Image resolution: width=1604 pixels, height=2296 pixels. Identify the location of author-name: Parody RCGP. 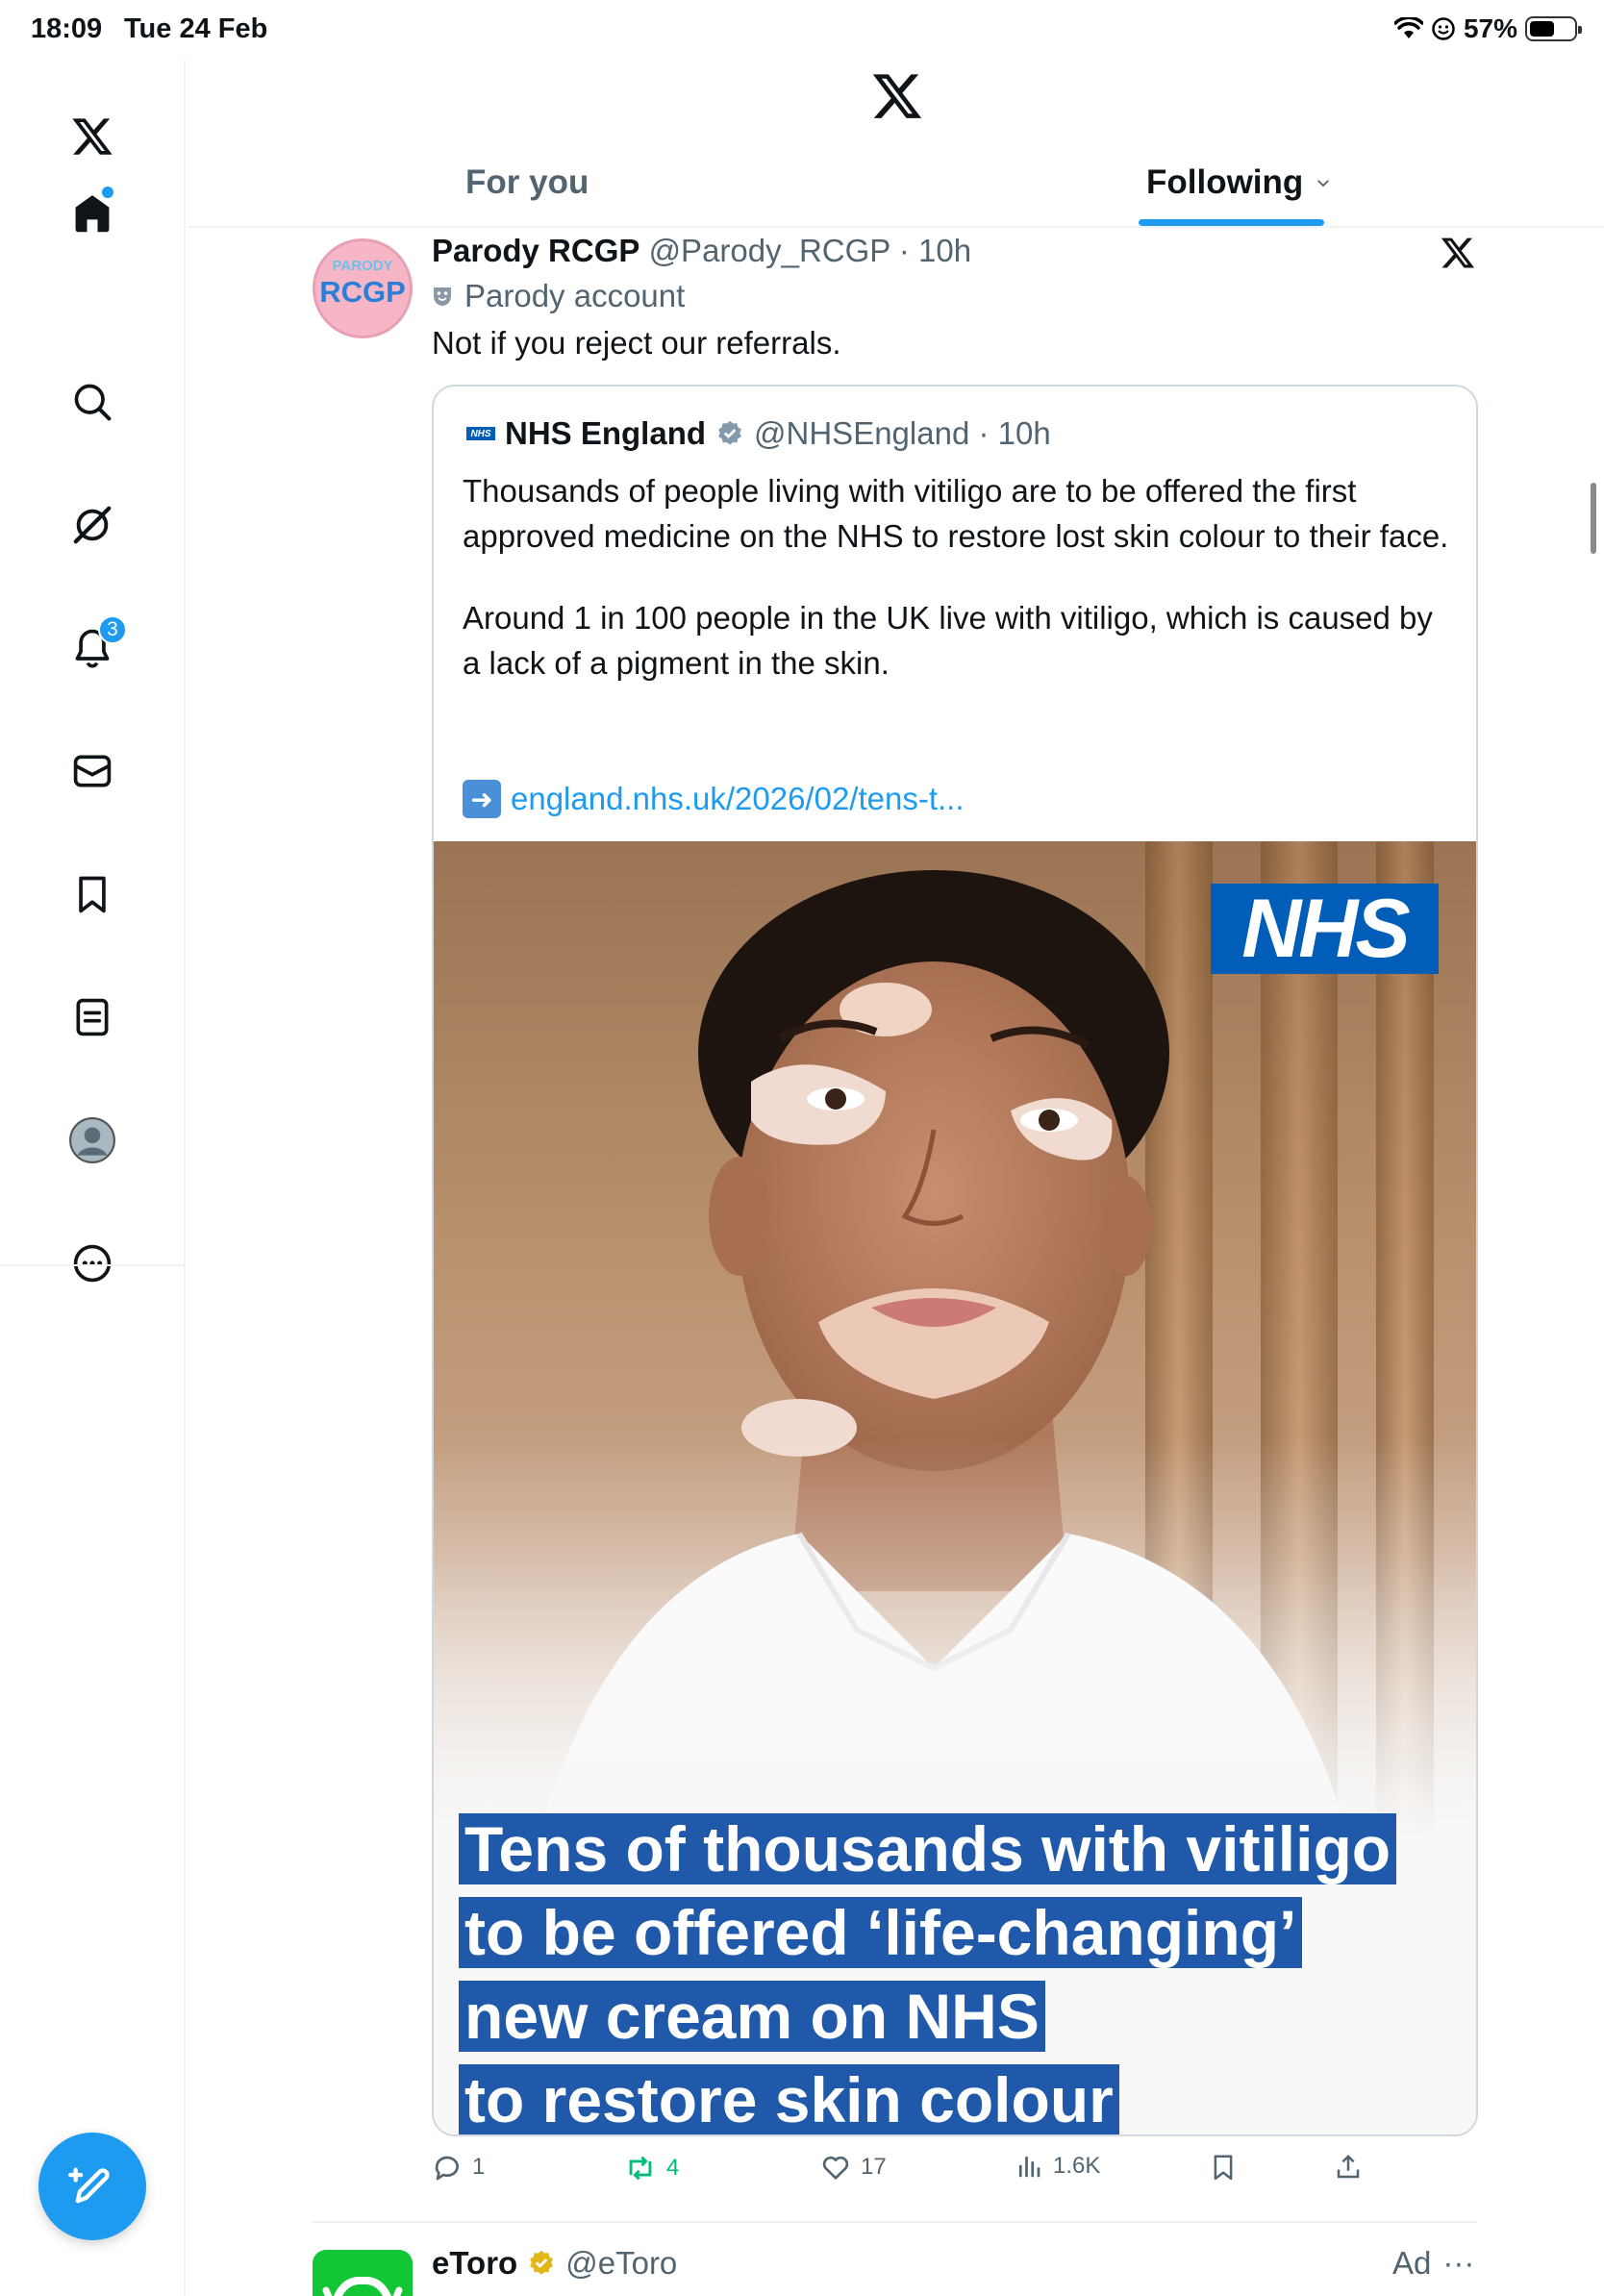
(535, 250).